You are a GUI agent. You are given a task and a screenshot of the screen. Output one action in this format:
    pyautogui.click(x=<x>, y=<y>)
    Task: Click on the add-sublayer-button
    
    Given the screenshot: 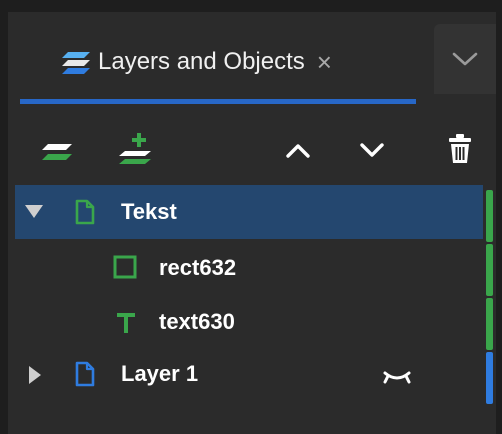 What is the action you would take?
    pyautogui.click(x=135, y=149)
    